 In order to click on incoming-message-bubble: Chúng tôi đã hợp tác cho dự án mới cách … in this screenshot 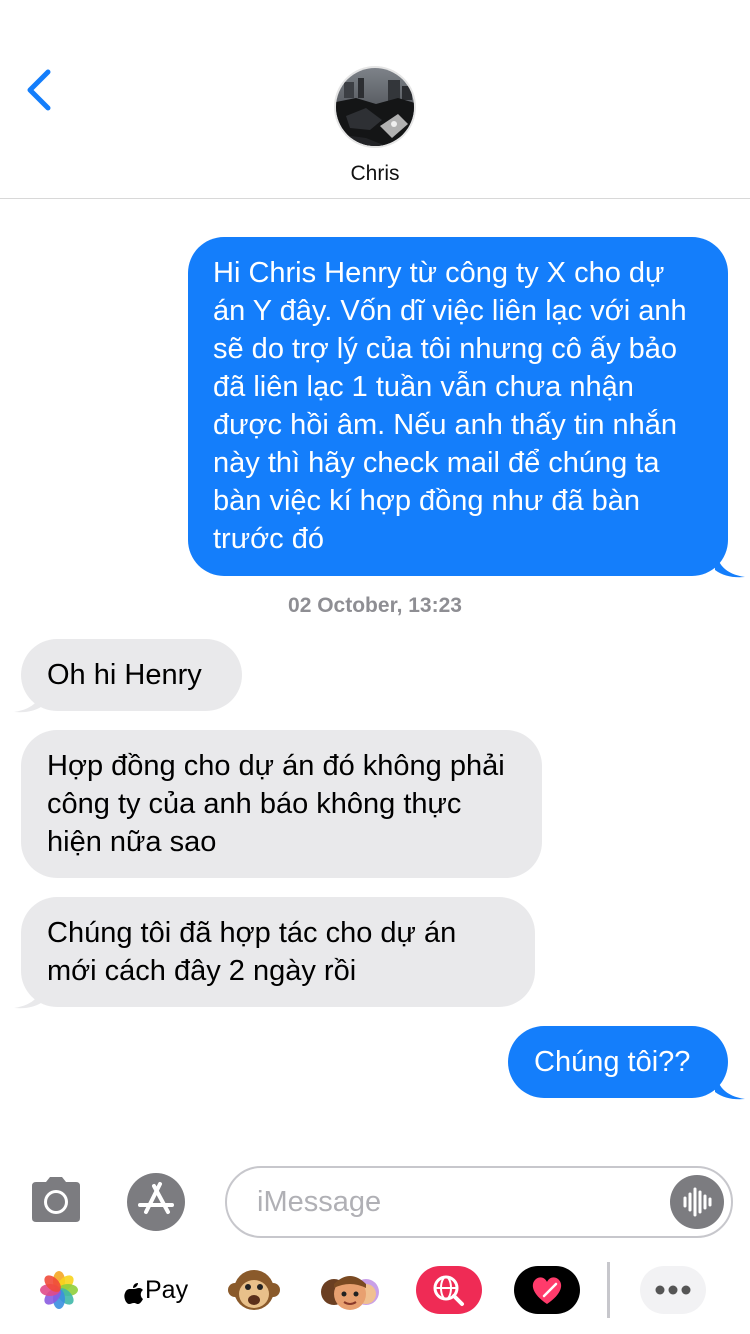, I will do `click(278, 952)`.